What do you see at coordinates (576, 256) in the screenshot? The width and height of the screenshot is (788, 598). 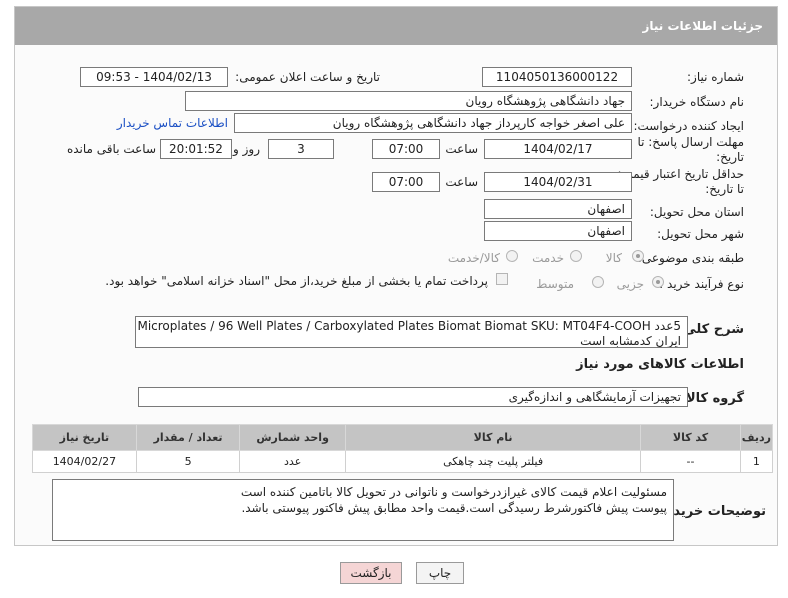 I see `category-radio-service` at bounding box center [576, 256].